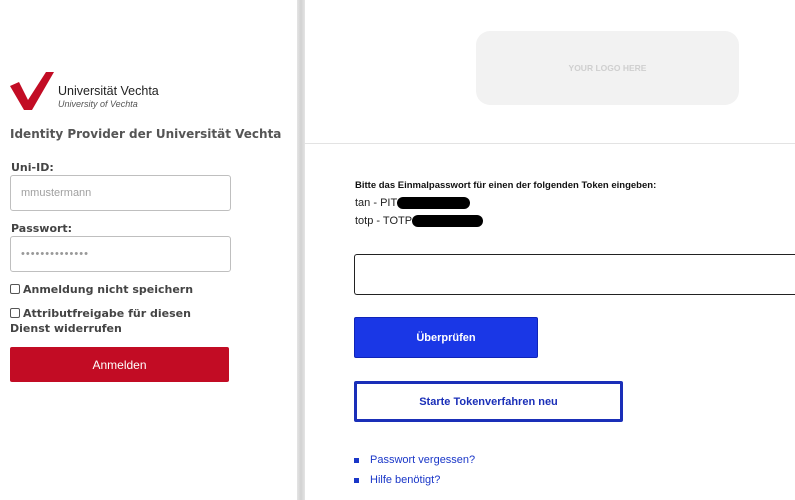  What do you see at coordinates (66, 328) in the screenshot?
I see `revoke-consent-label-line2: Dienst widerrufen` at bounding box center [66, 328].